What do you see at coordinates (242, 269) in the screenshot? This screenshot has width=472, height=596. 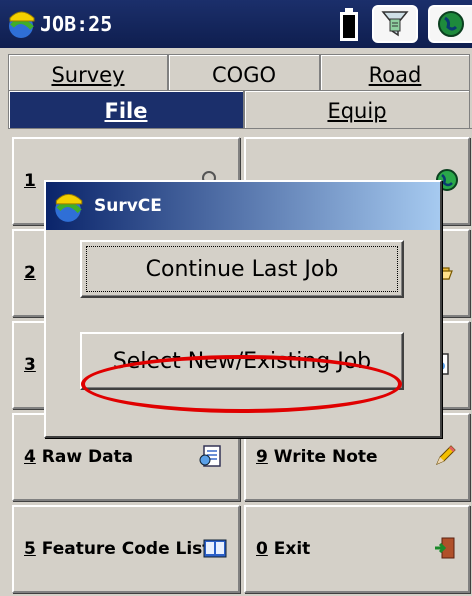 I see `continue-last-job-button: Continue Last Job` at bounding box center [242, 269].